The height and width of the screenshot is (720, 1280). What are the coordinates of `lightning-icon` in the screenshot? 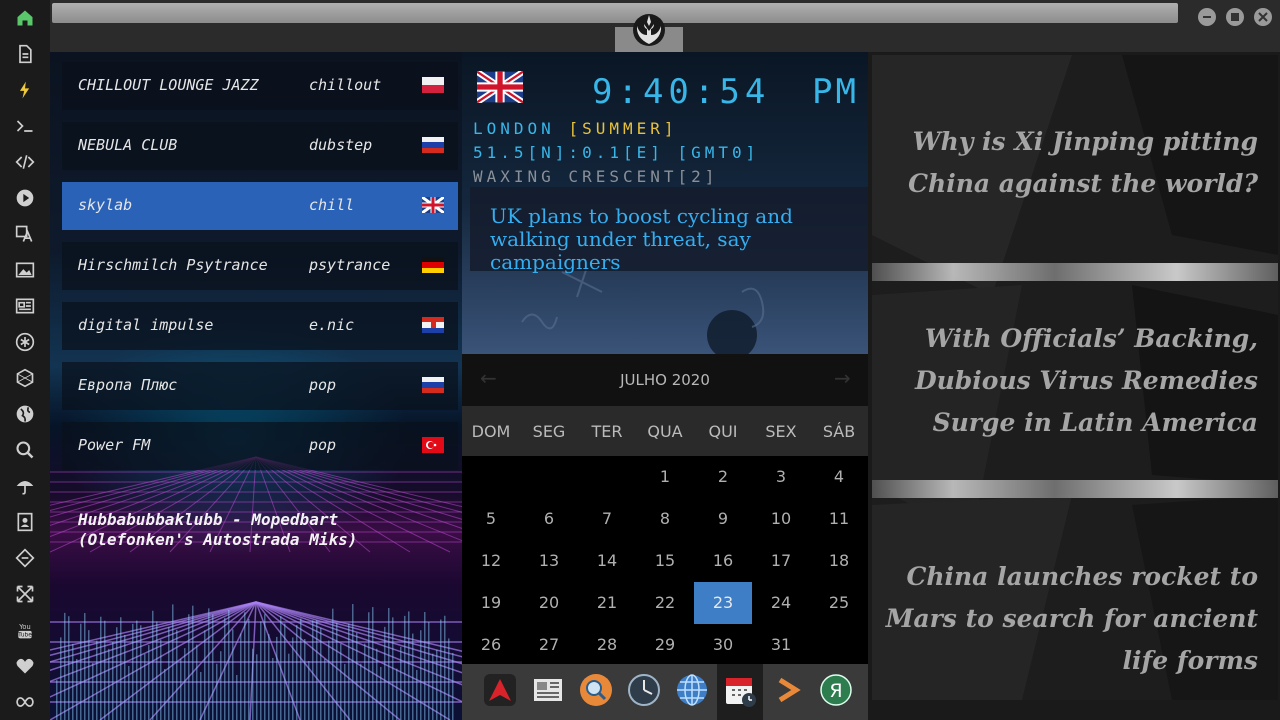 It's located at (25, 90).